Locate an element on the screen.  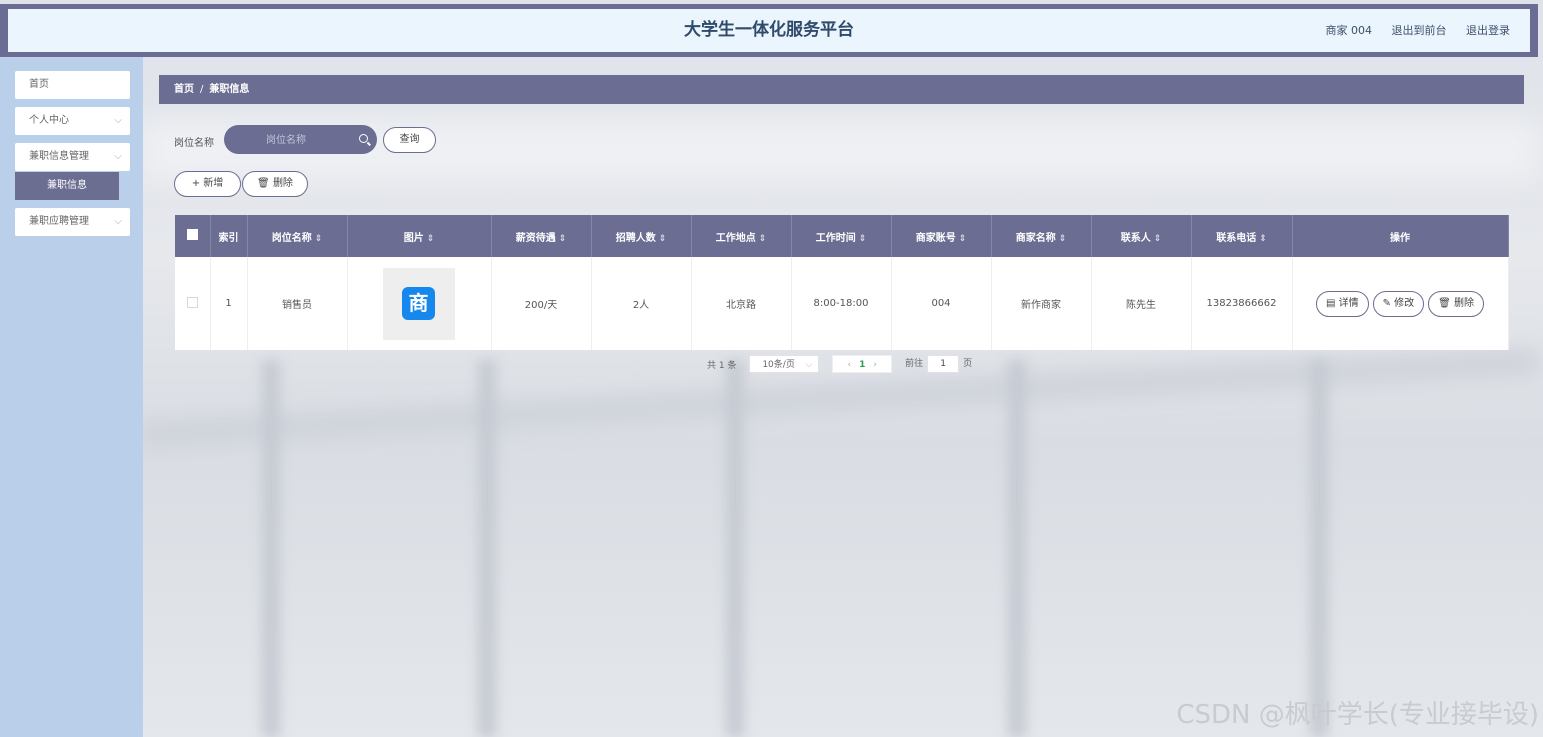
row-select-cell is located at coordinates (193, 303).